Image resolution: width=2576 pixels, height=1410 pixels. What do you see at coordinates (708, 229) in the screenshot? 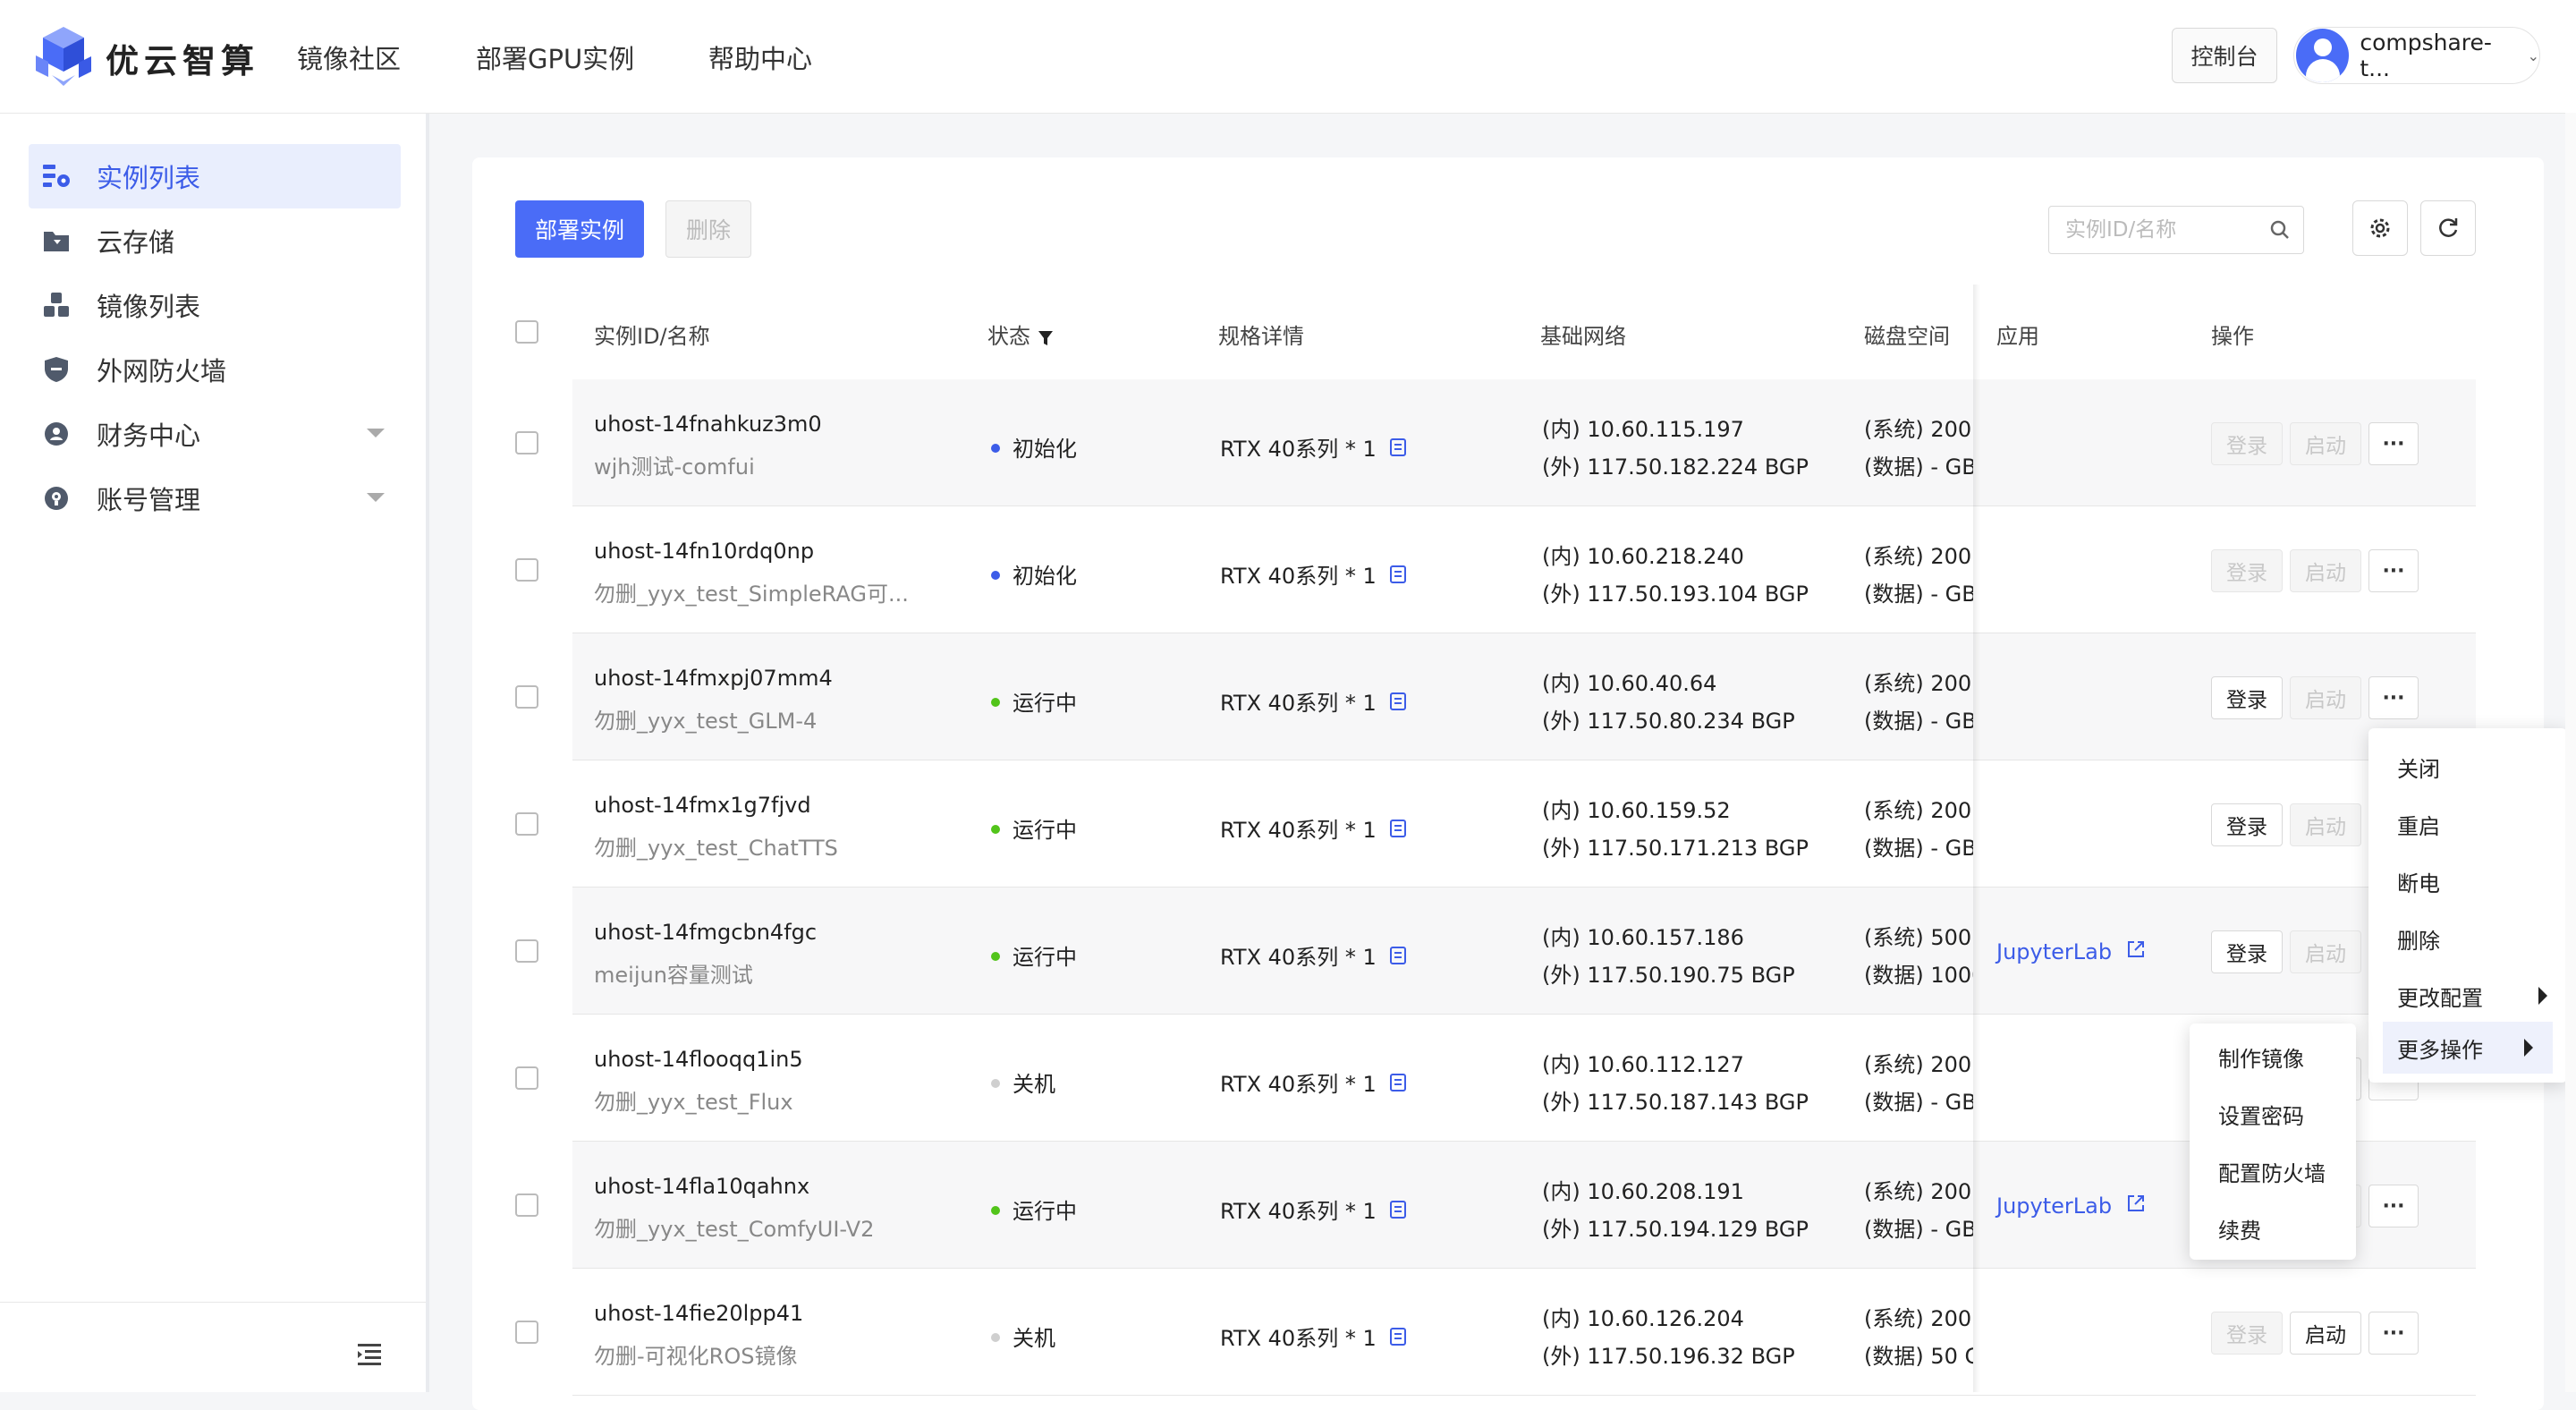
I see `delete-button: 删除` at bounding box center [708, 229].